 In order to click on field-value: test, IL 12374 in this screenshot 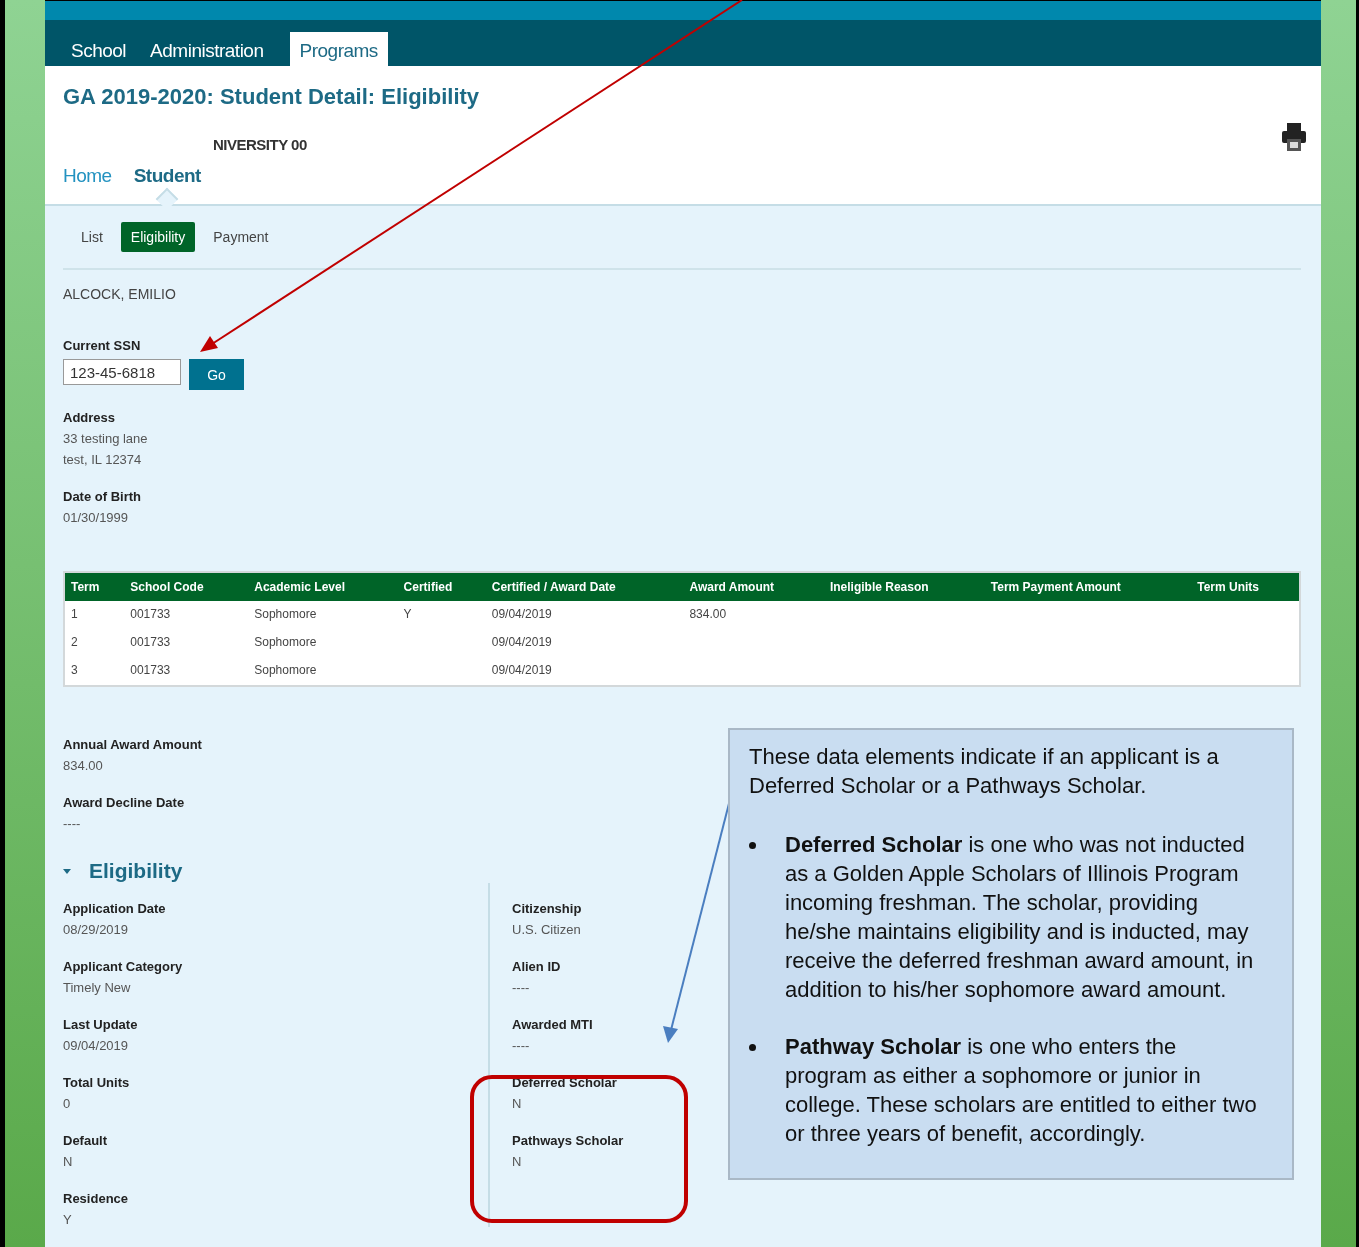, I will do `click(102, 459)`.